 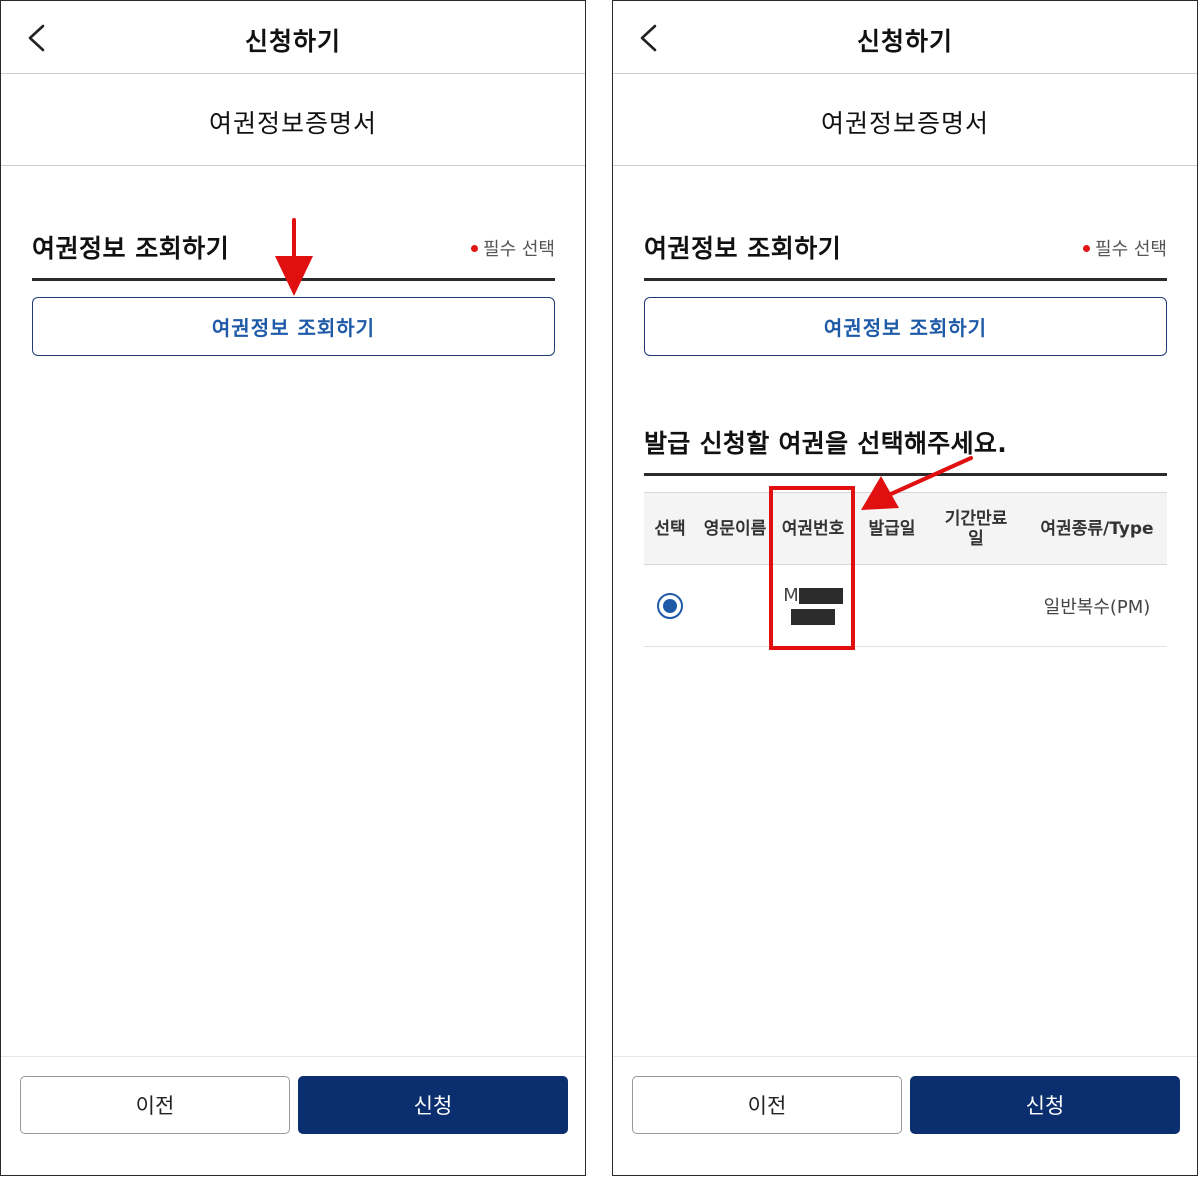 I want to click on passport-number-prefix: M, so click(x=791, y=595).